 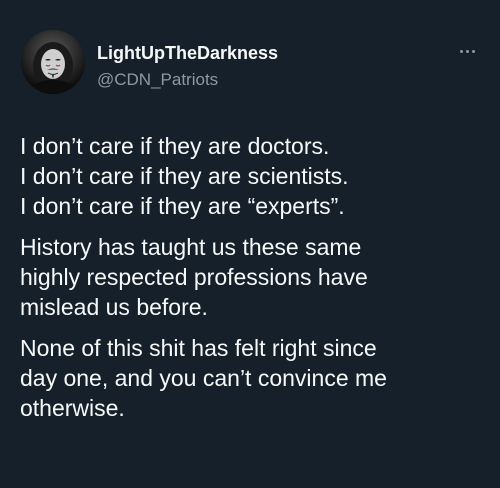 I want to click on tweet-line: I don’t care if they are scientists., so click(x=184, y=176).